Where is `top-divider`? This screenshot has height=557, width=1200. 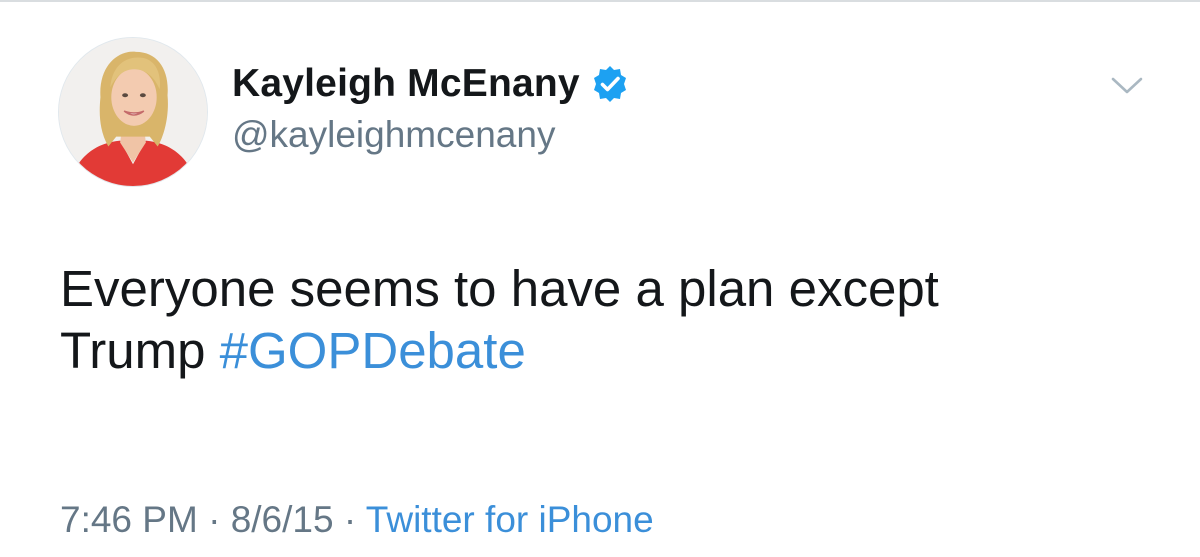 top-divider is located at coordinates (600, 1).